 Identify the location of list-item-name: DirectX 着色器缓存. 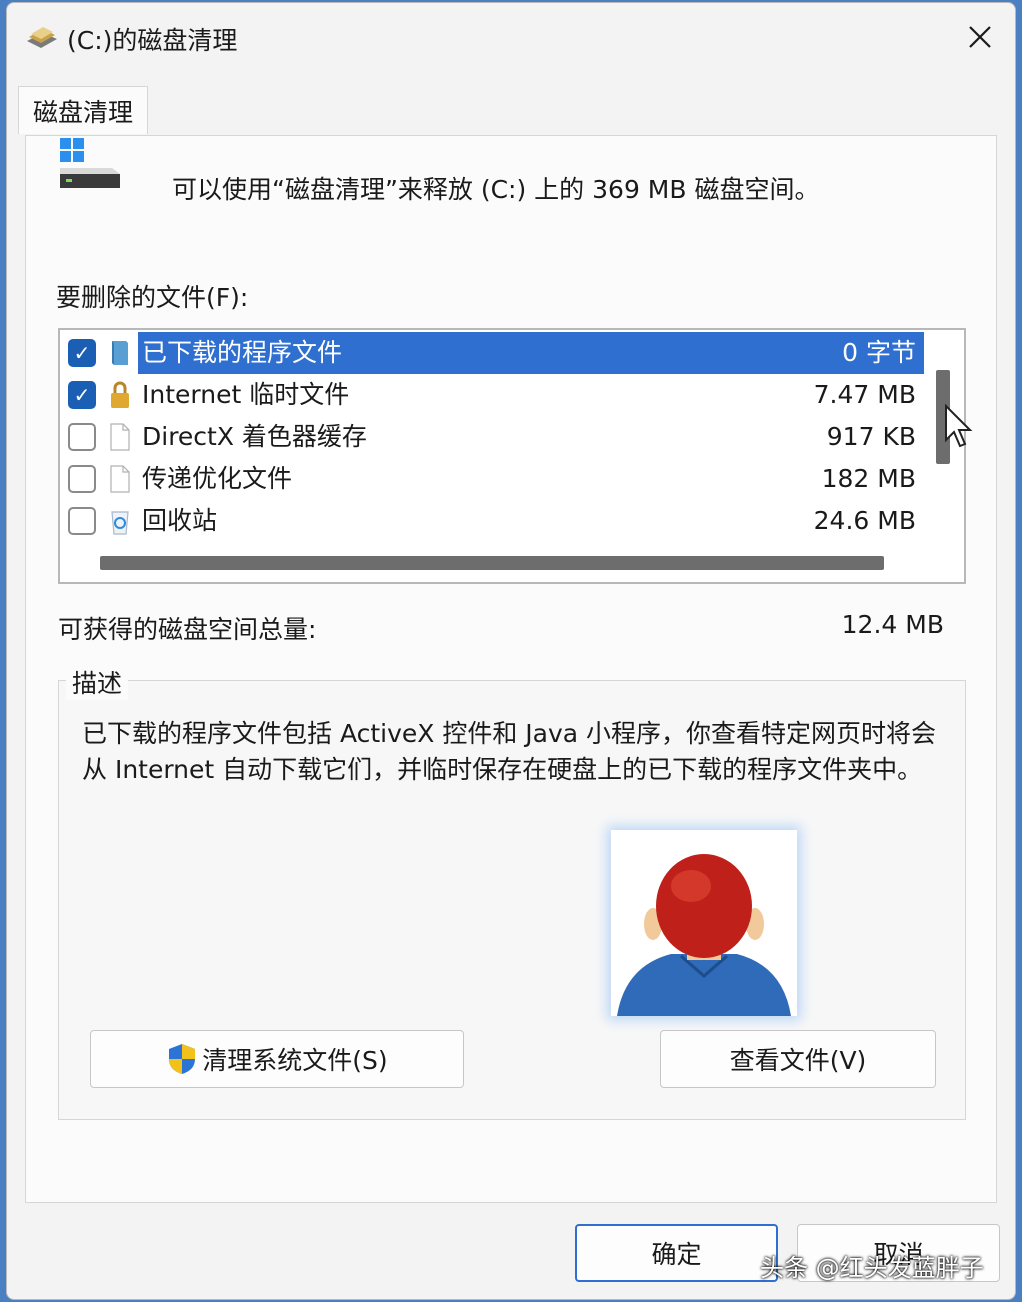
(254, 436).